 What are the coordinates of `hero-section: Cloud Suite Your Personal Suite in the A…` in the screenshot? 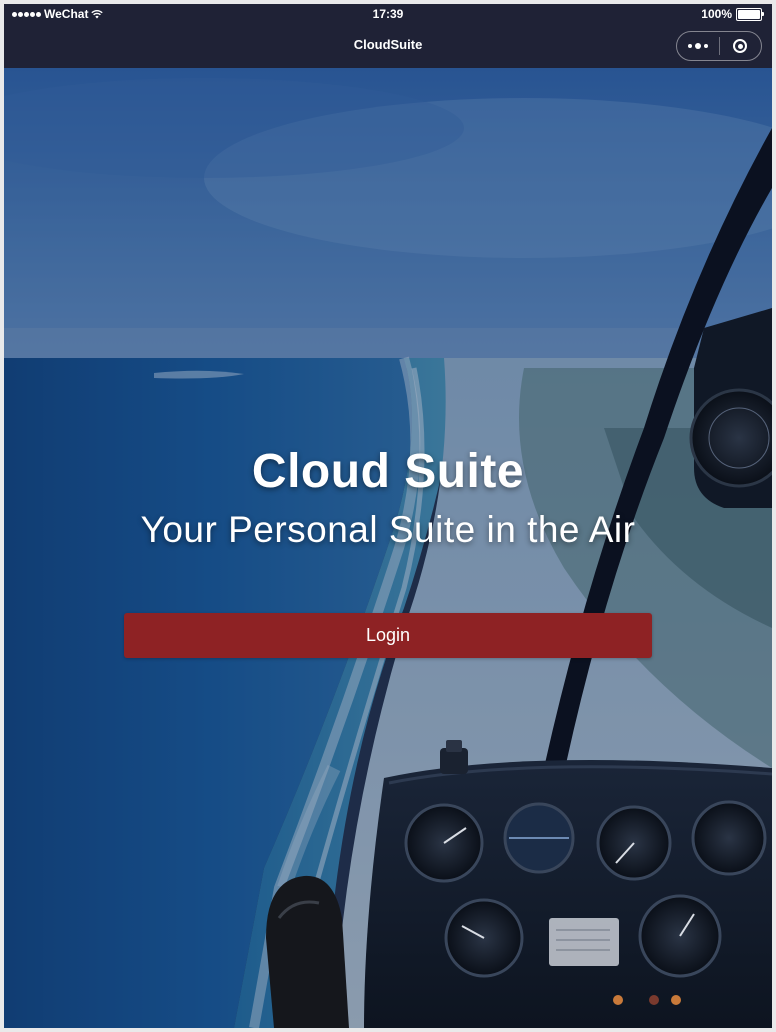 It's located at (388, 497).